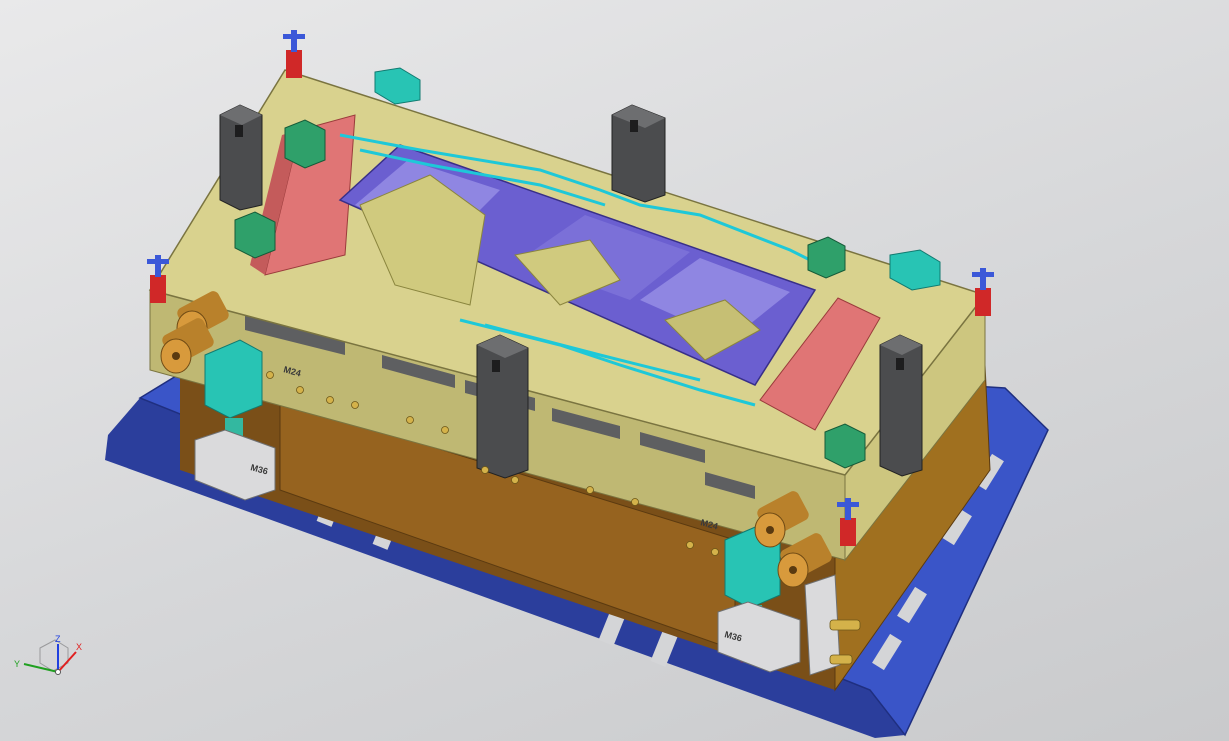 This screenshot has width=1229, height=741. What do you see at coordinates (638, 153) in the screenshot?
I see `pillar-rear-right` at bounding box center [638, 153].